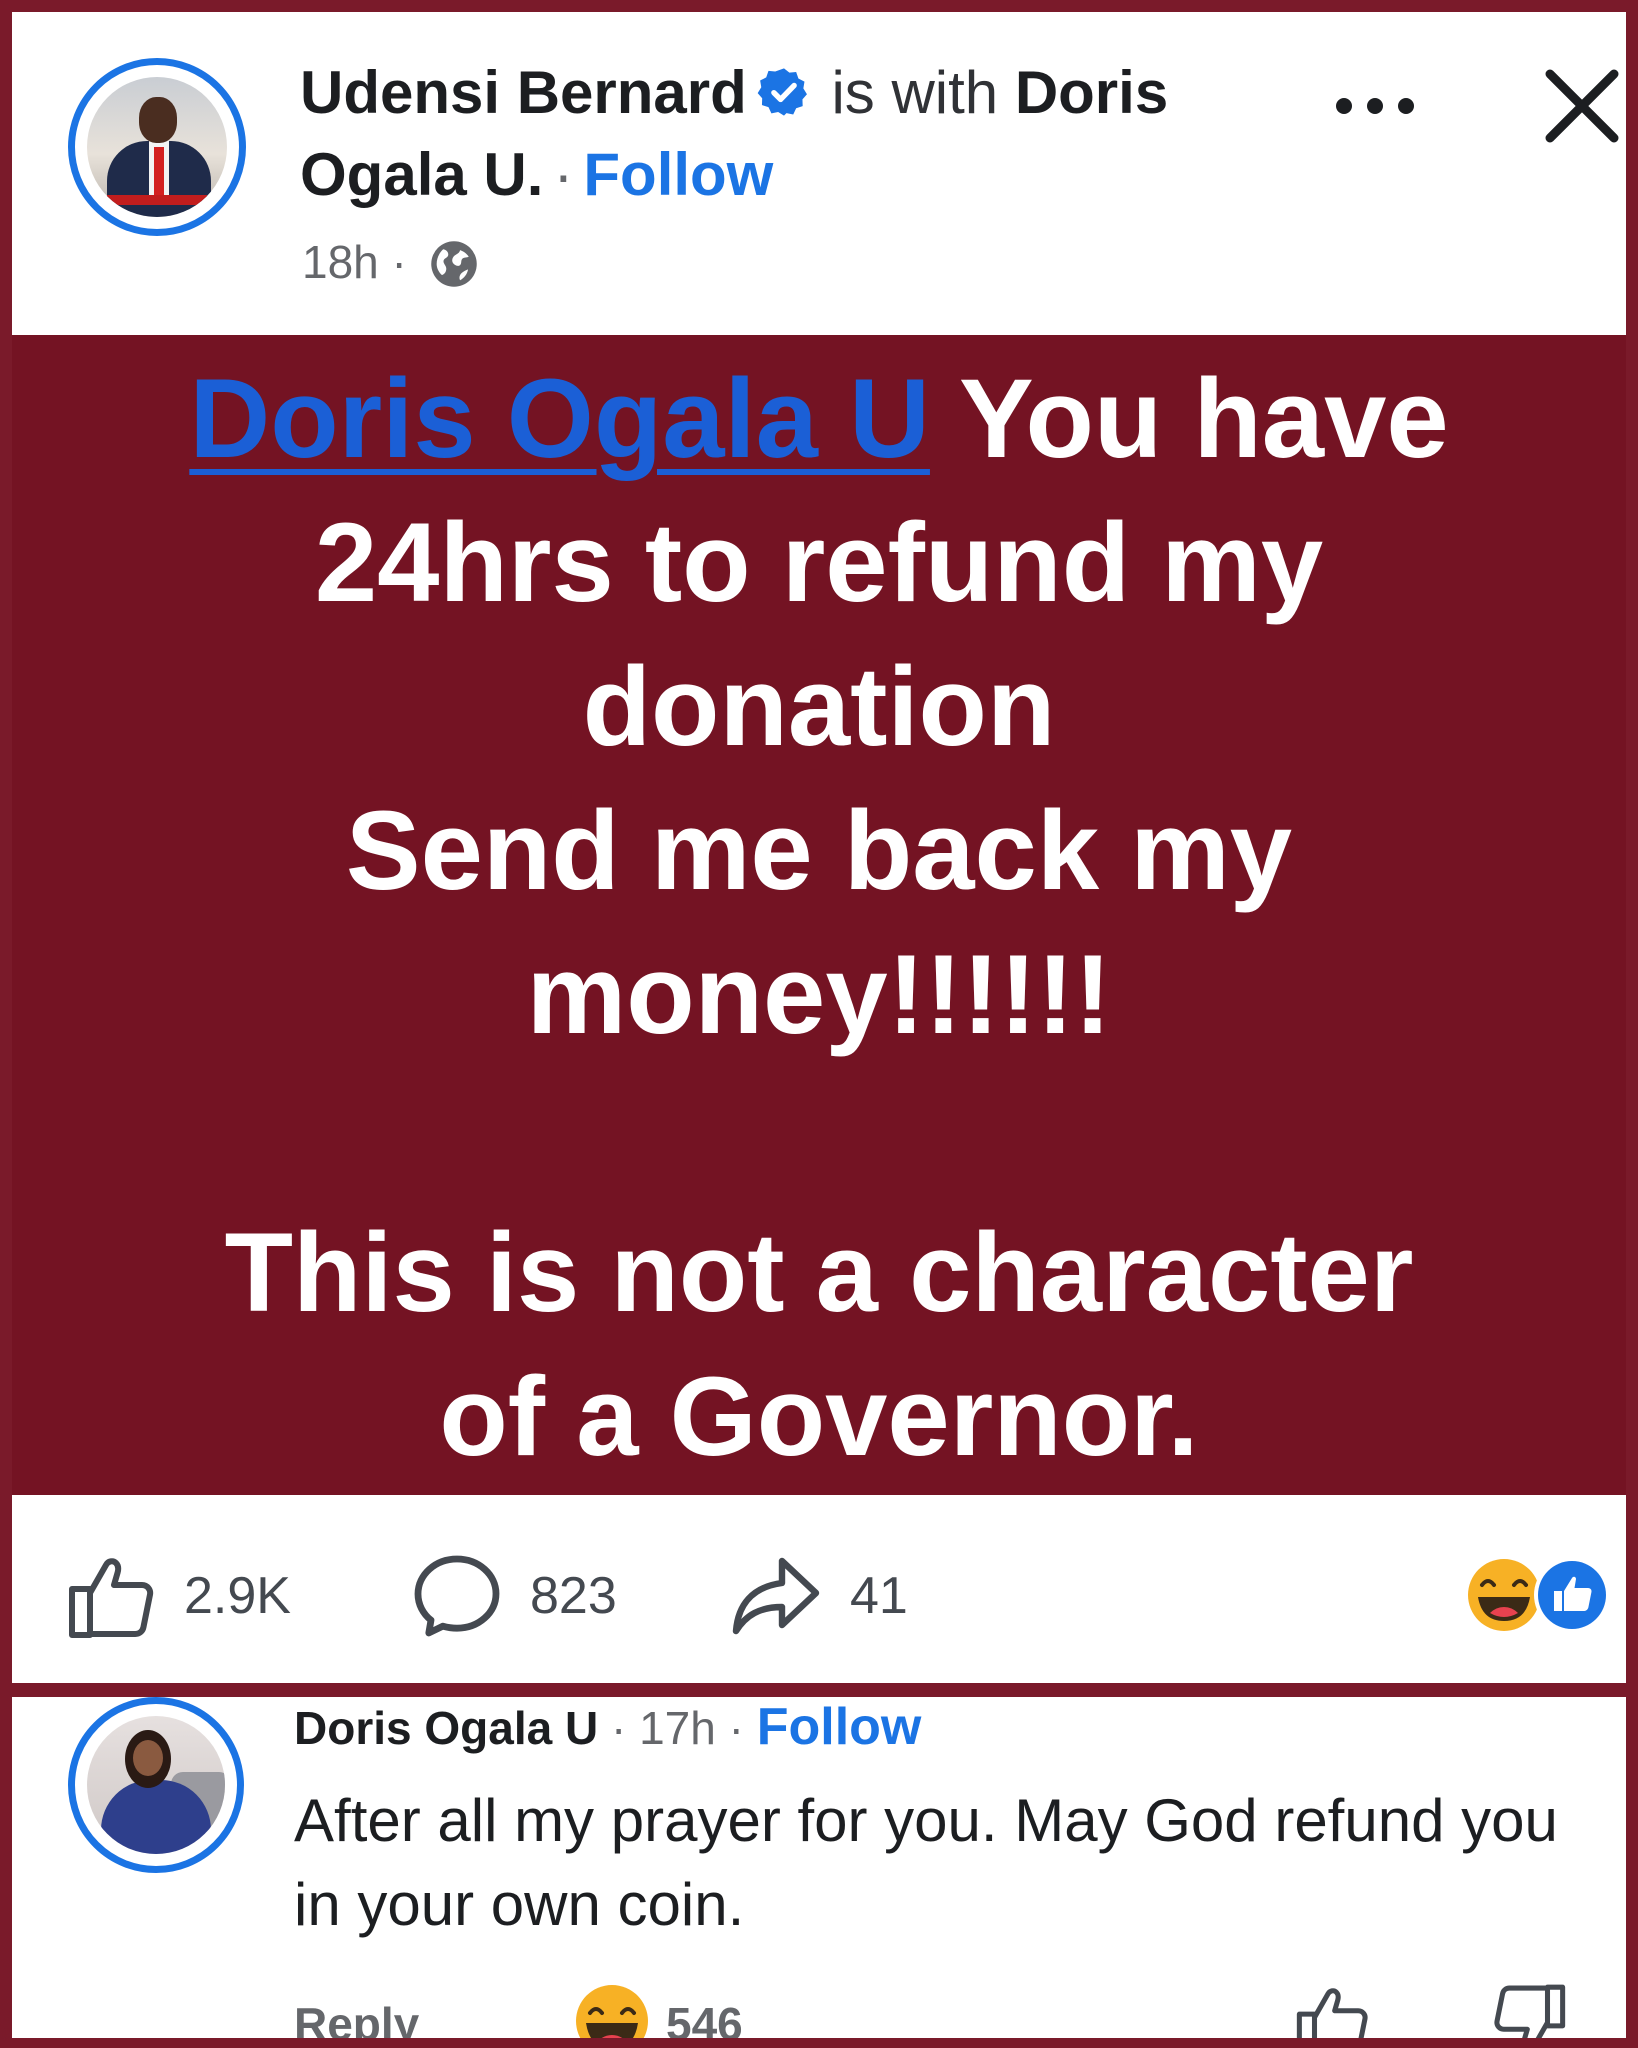 The height and width of the screenshot is (2048, 1638). I want to click on post-author-line-2: Ogala U. · Follow, so click(536, 175).